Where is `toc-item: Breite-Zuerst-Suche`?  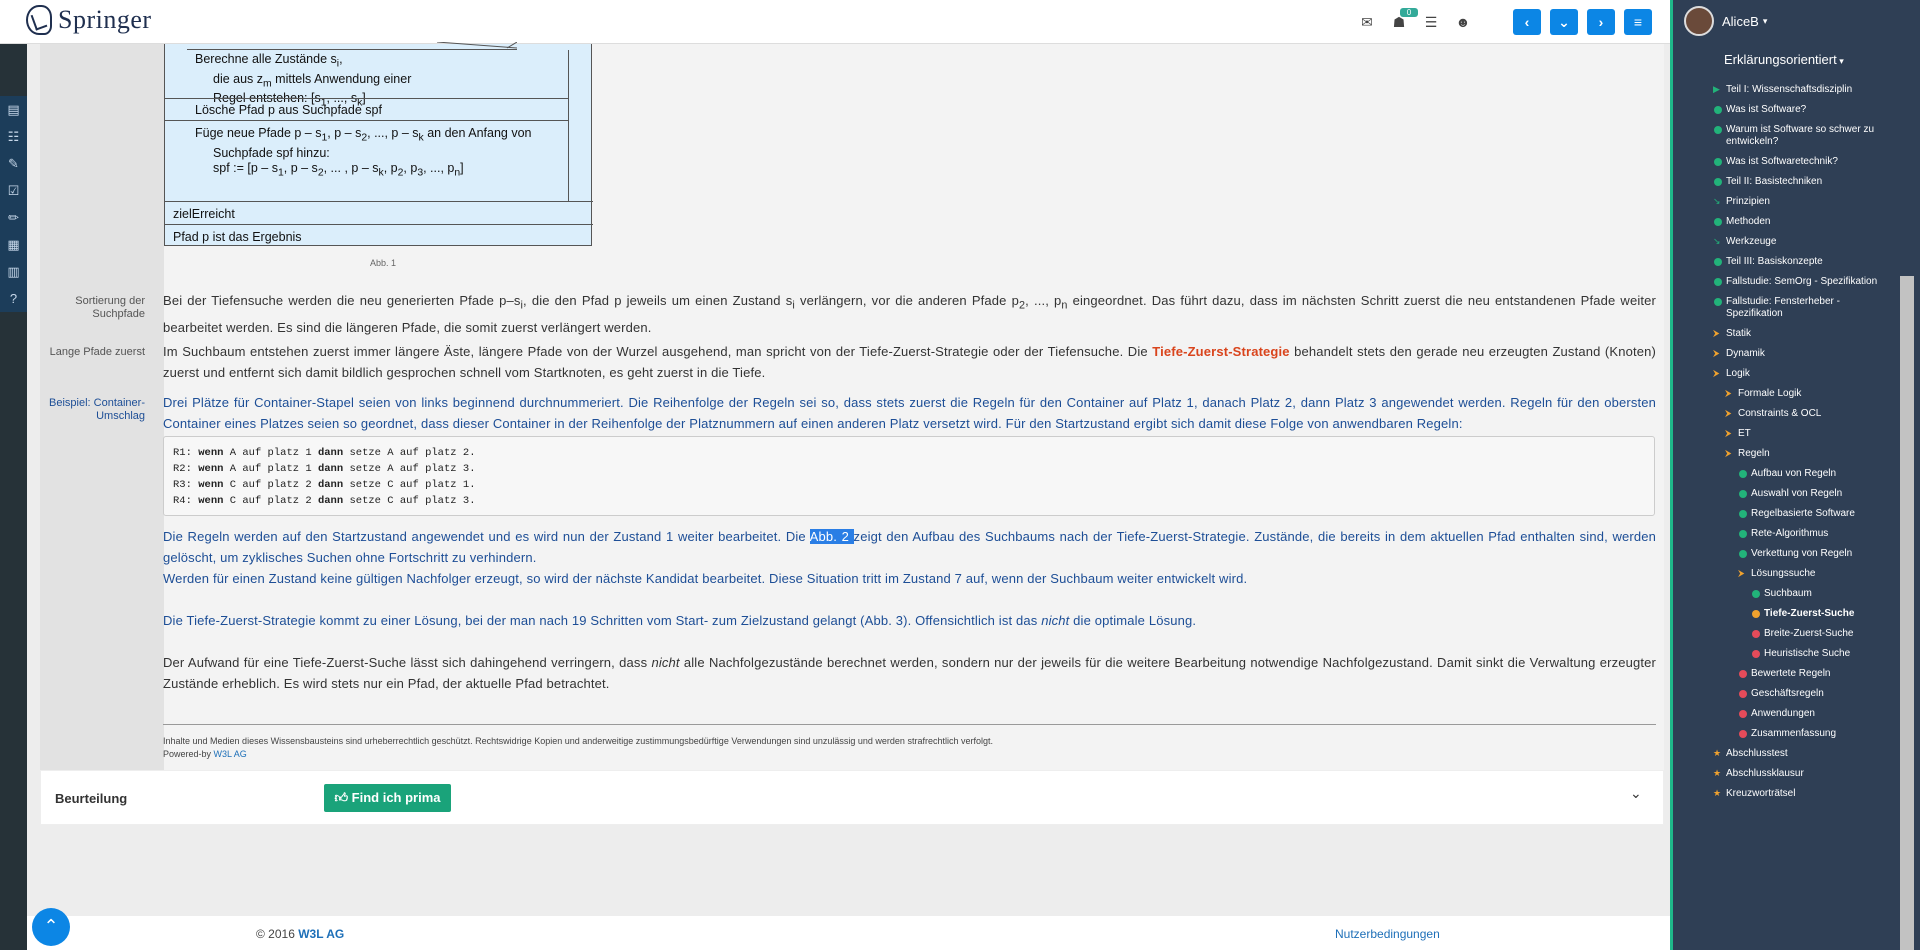
toc-item: Breite-Zuerst-Suche is located at coordinates (1823, 634).